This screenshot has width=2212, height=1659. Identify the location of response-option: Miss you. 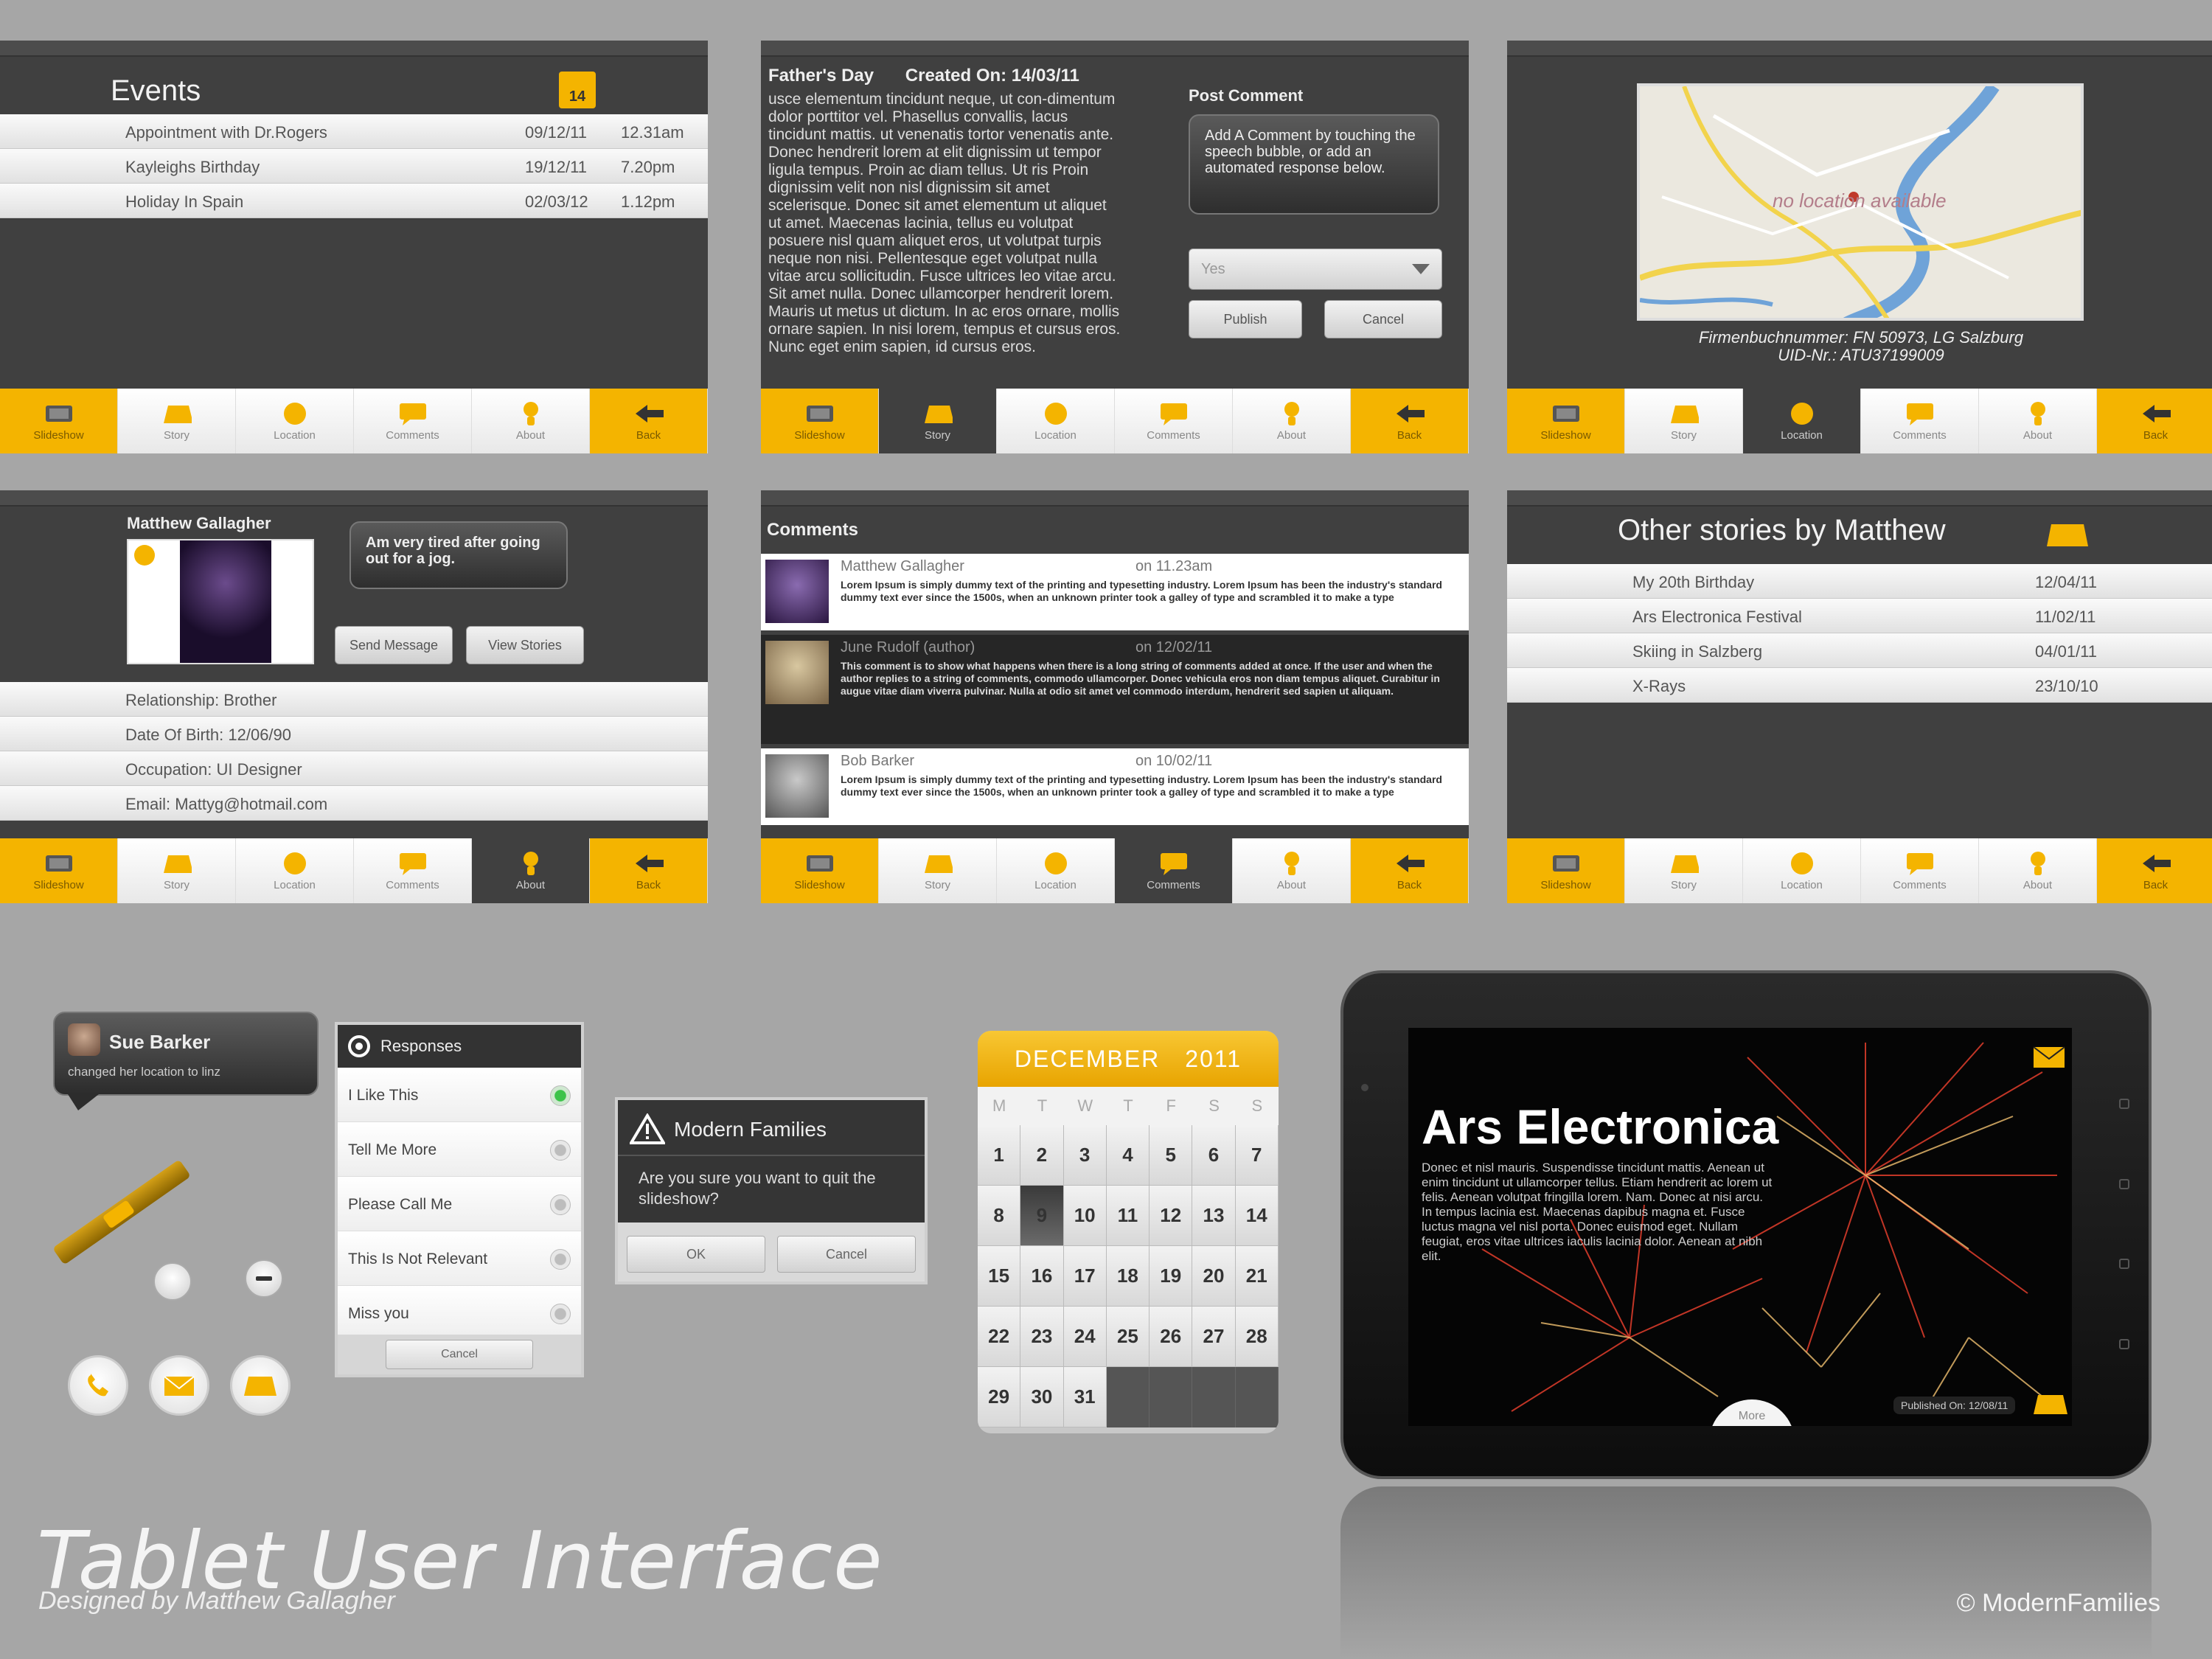
(459, 1313).